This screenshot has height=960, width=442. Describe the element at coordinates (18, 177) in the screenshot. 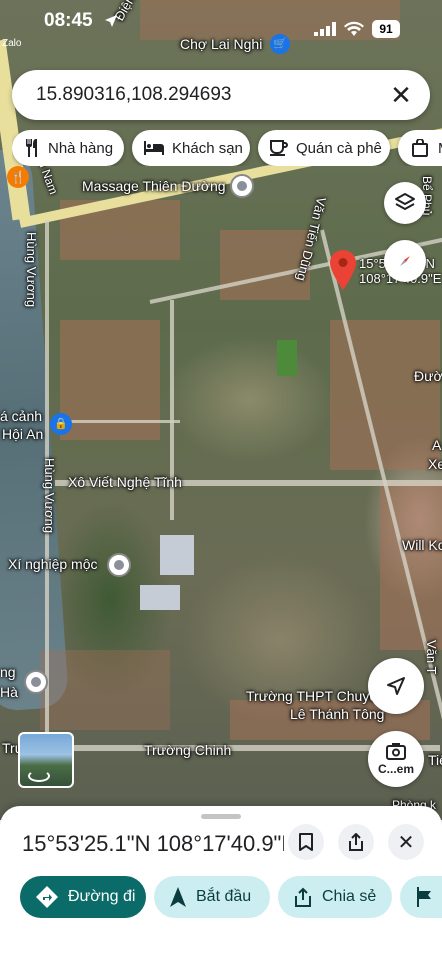

I see `restaurant-icon: 🍴` at that location.